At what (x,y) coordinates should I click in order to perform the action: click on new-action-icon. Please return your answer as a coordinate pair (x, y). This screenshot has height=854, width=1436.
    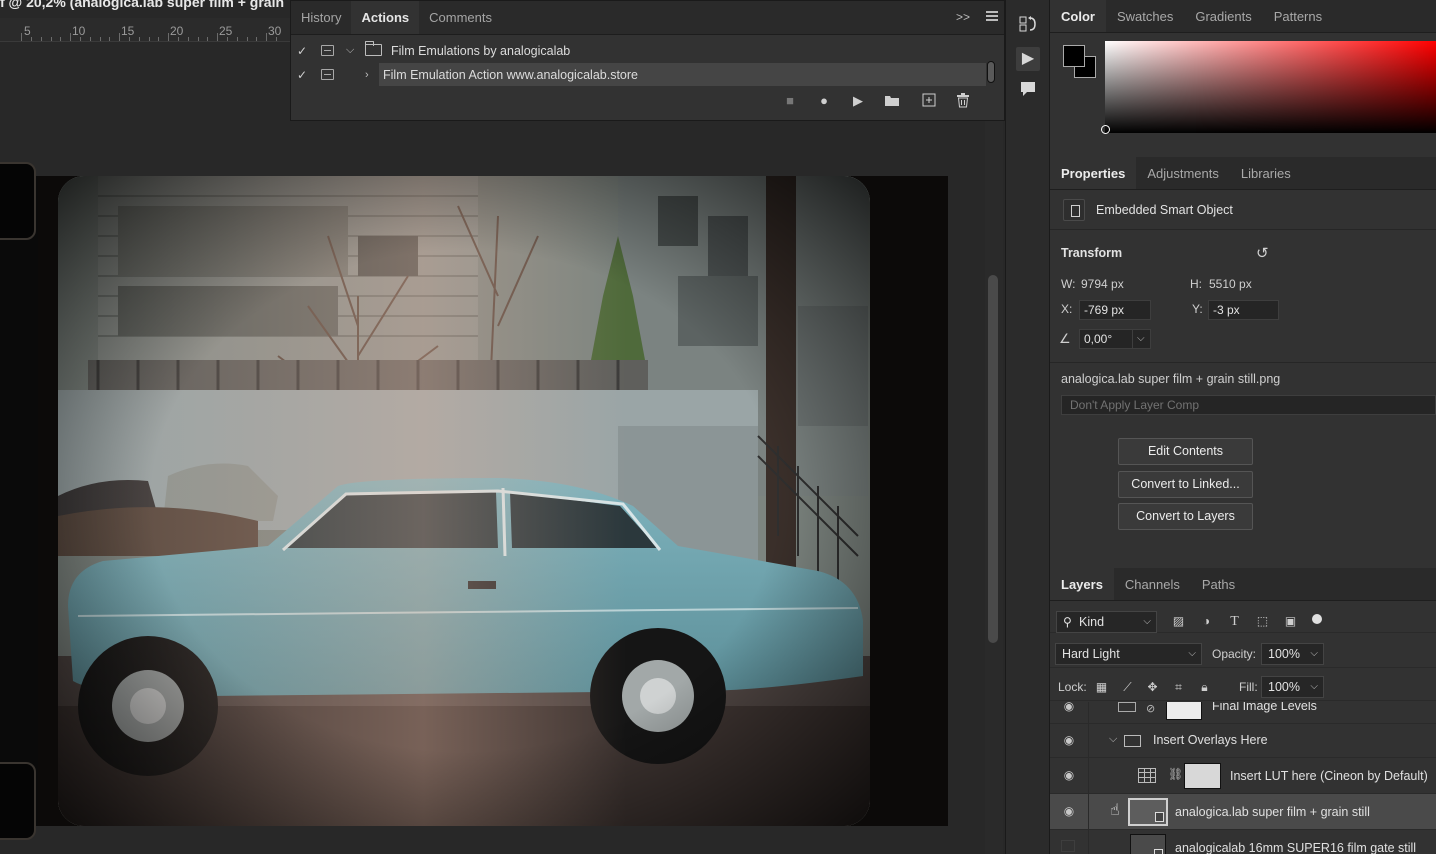
    Looking at the image, I should click on (929, 101).